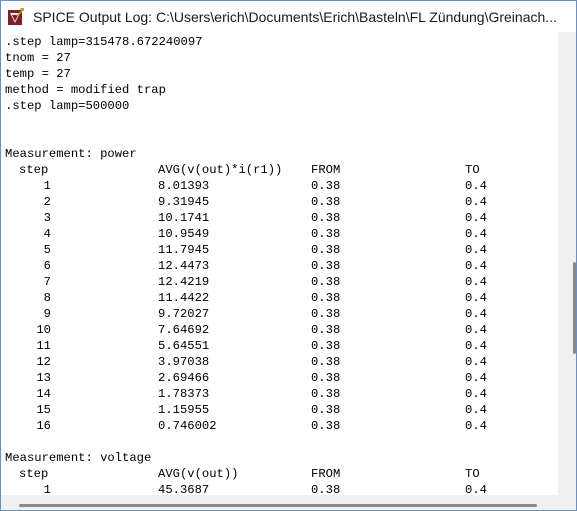  Describe the element at coordinates (47, 314) in the screenshot. I see `table-cell: 9` at that location.